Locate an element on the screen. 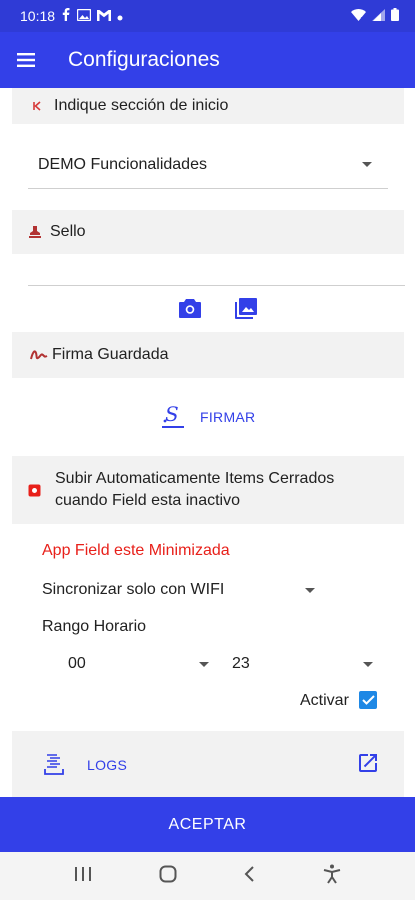 The width and height of the screenshot is (415, 900). start-section-label: Indique sección de inicio is located at coordinates (141, 105).